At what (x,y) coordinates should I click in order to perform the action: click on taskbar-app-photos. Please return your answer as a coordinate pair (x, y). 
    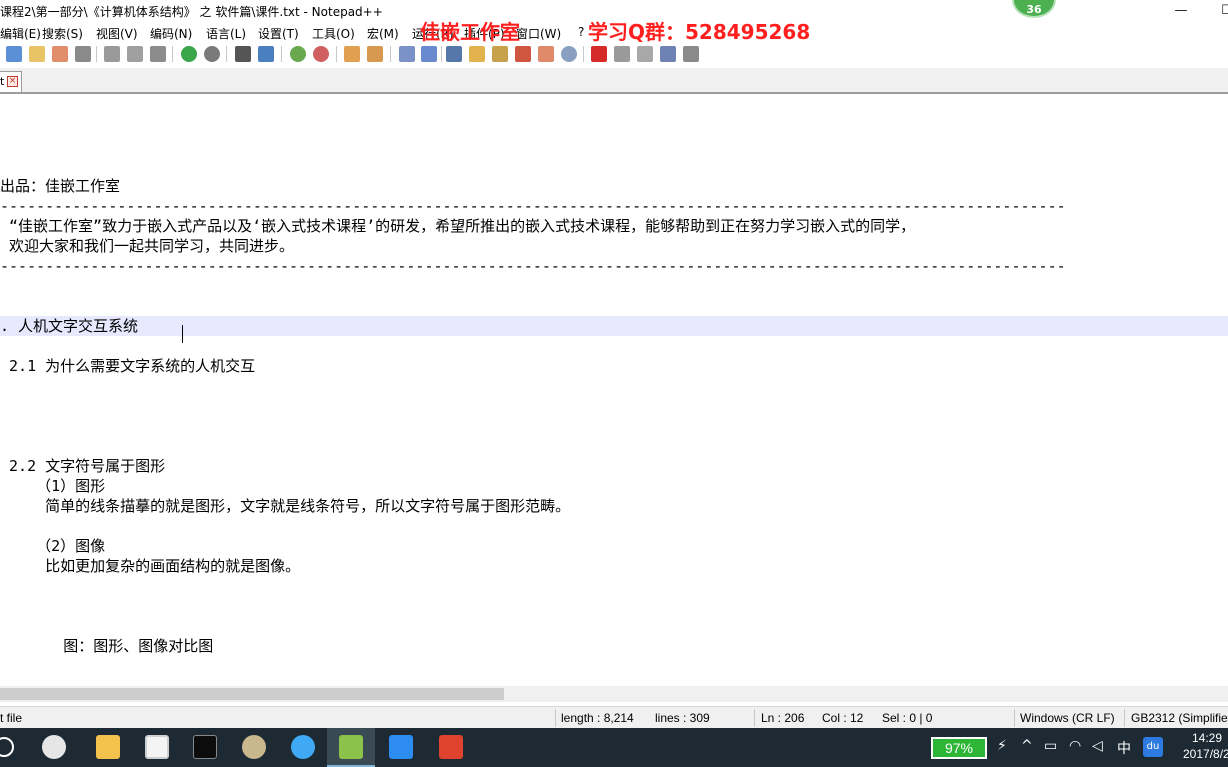
    Looking at the image, I should click on (157, 747).